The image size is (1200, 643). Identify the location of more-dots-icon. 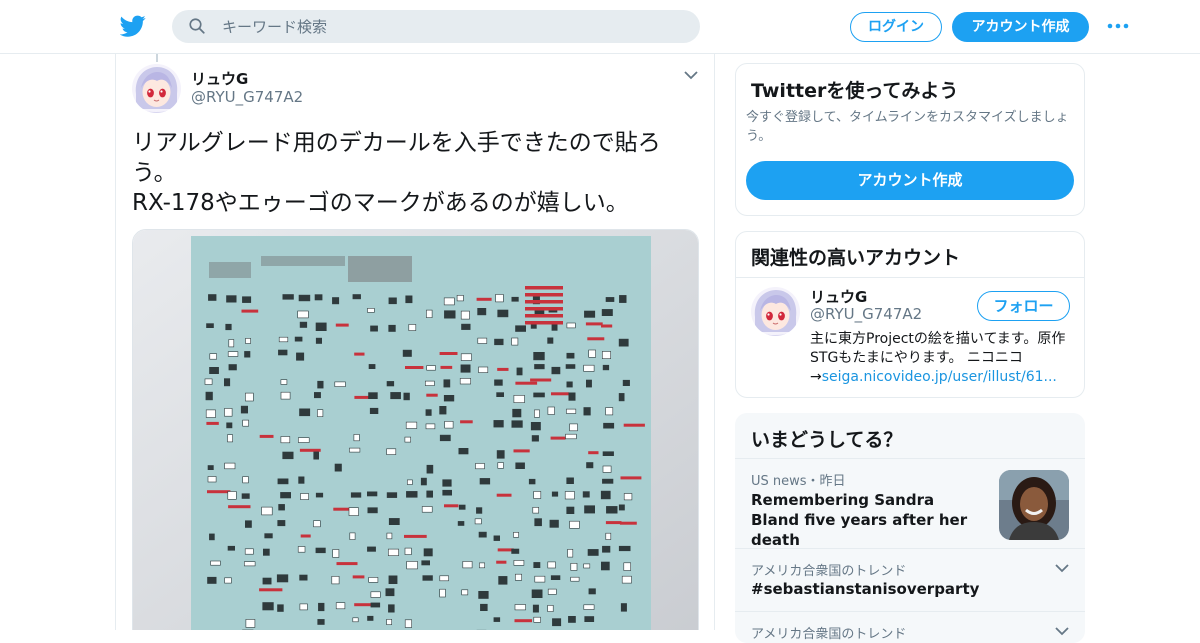
(1118, 26).